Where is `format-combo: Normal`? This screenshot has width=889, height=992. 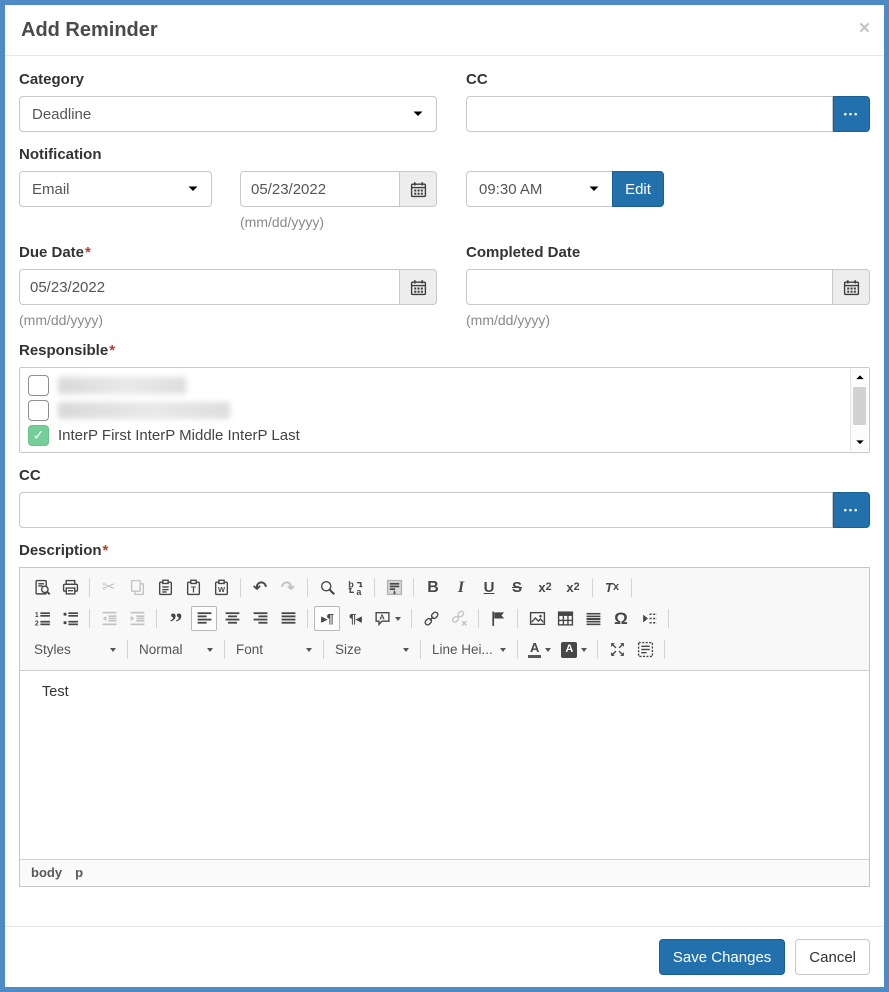 format-combo: Normal is located at coordinates (176, 649).